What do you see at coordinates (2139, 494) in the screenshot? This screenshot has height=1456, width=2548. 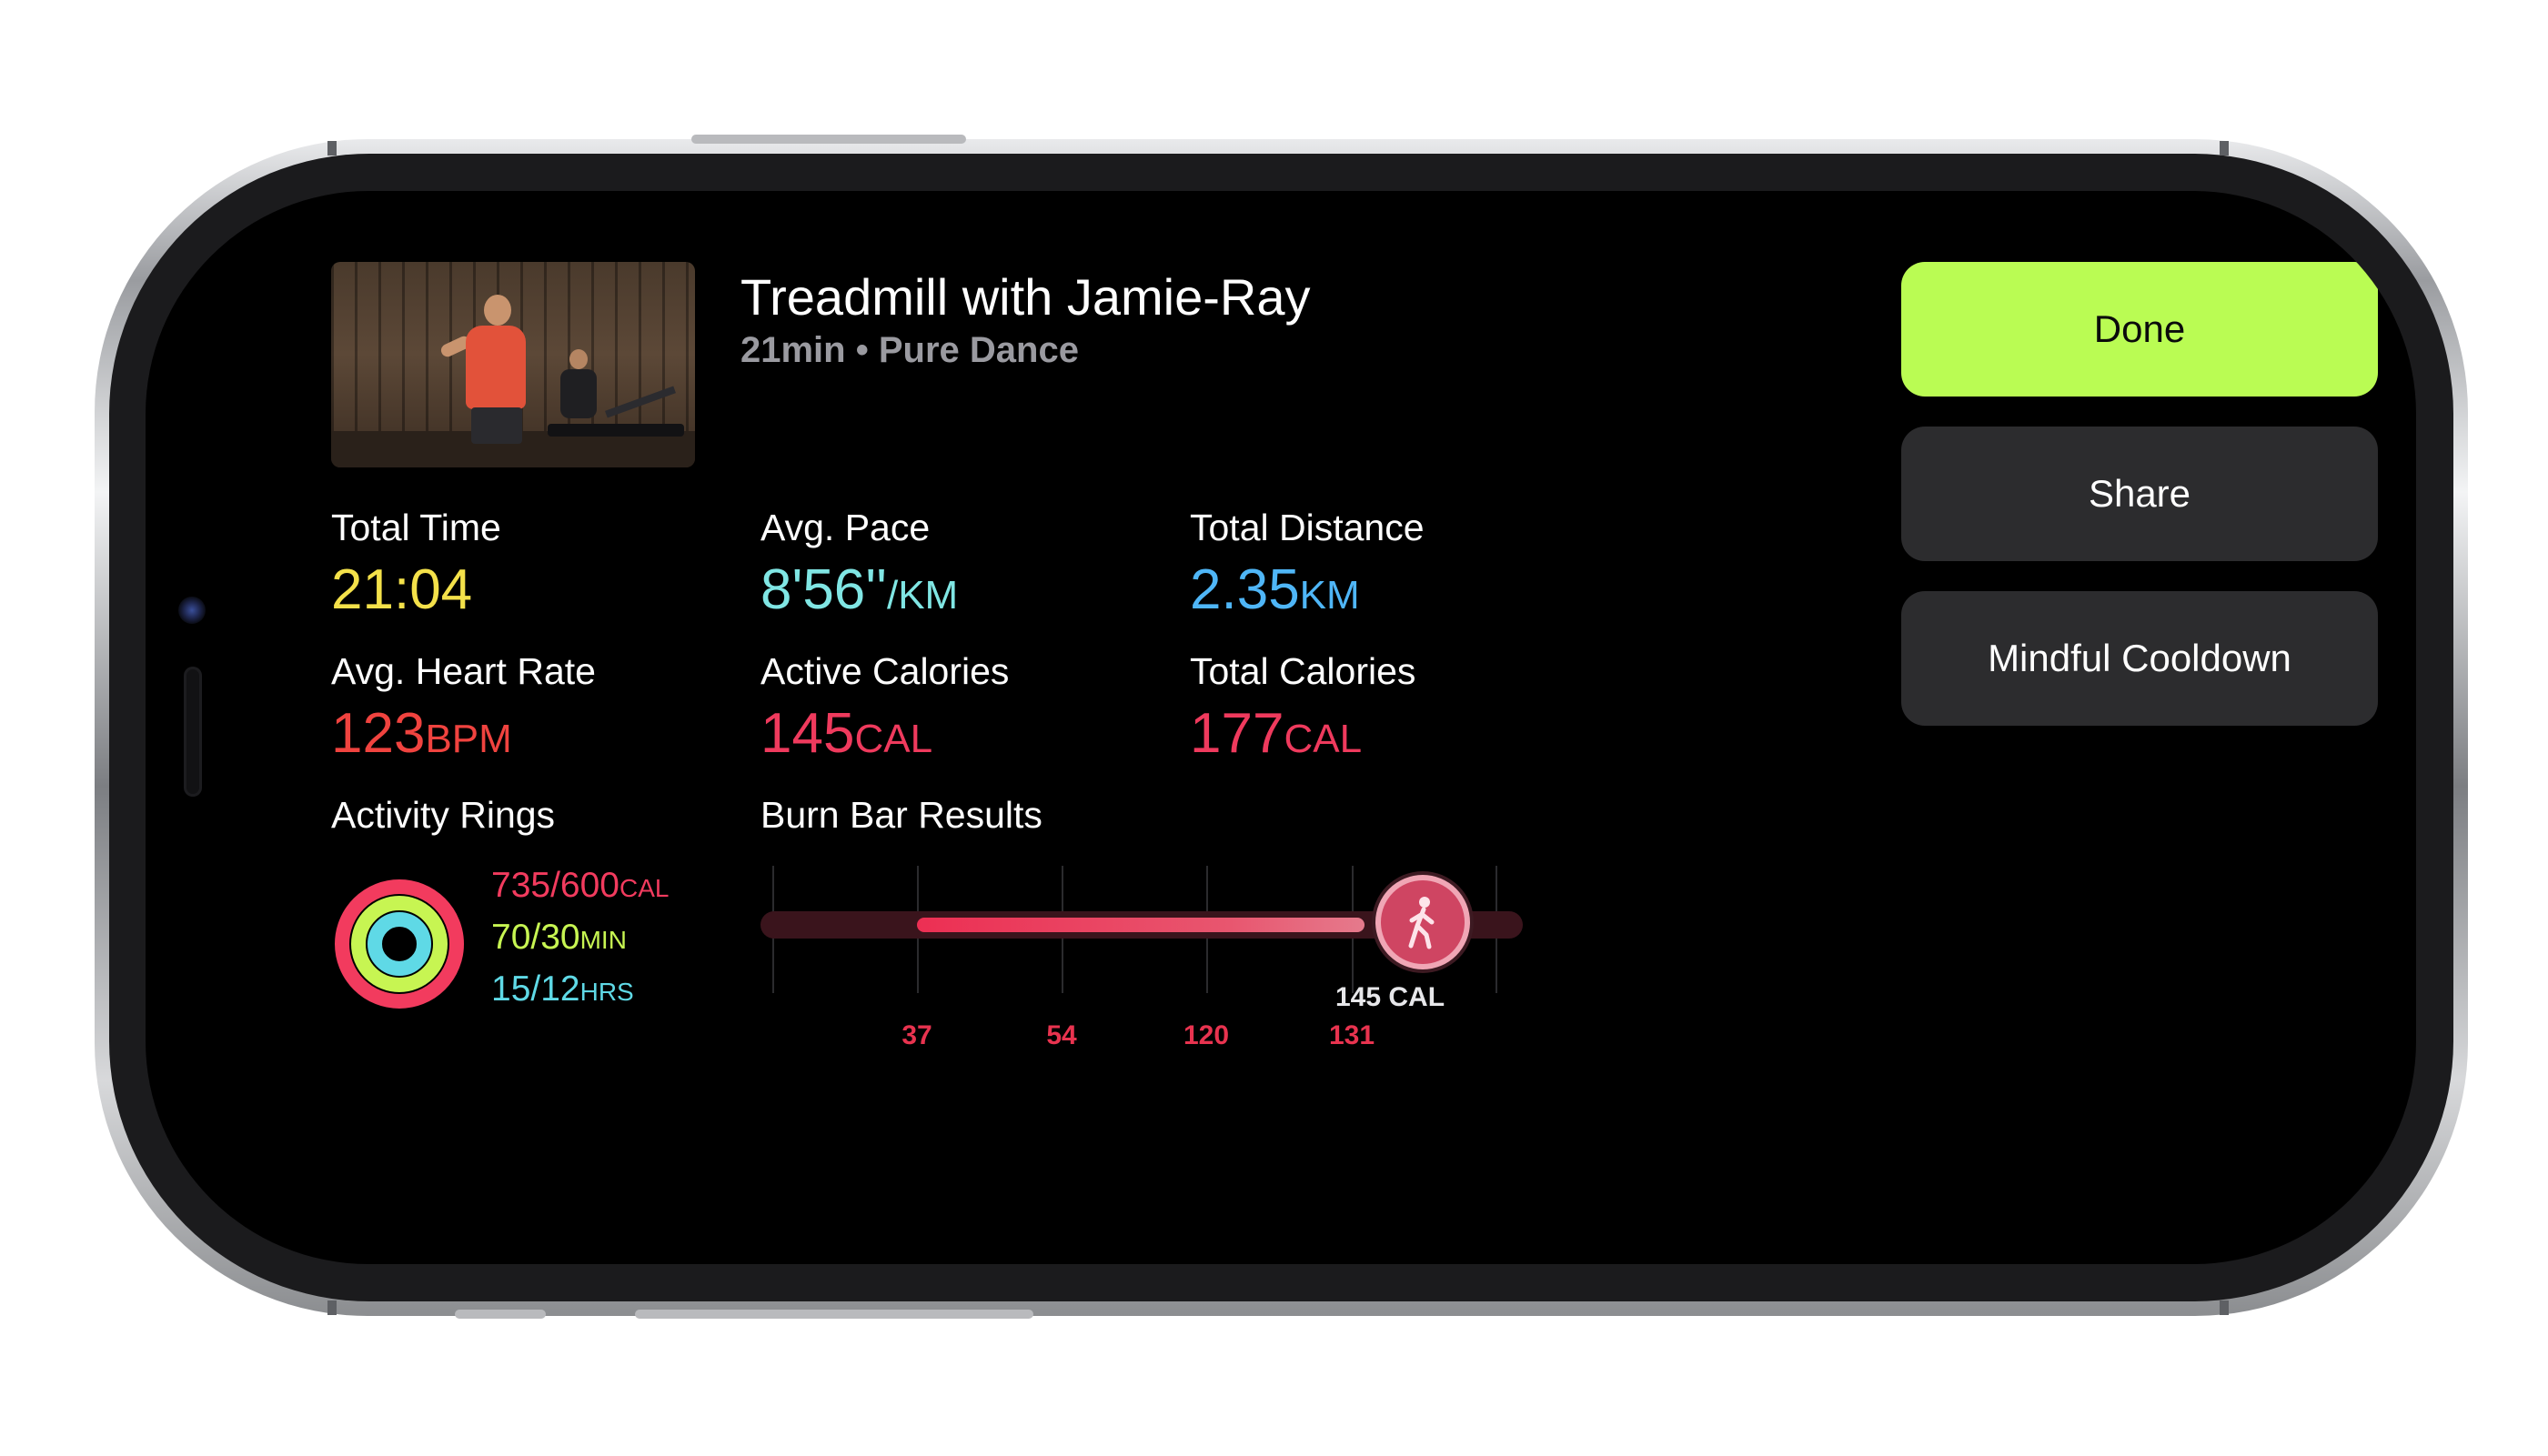 I see `share-button: Share` at bounding box center [2139, 494].